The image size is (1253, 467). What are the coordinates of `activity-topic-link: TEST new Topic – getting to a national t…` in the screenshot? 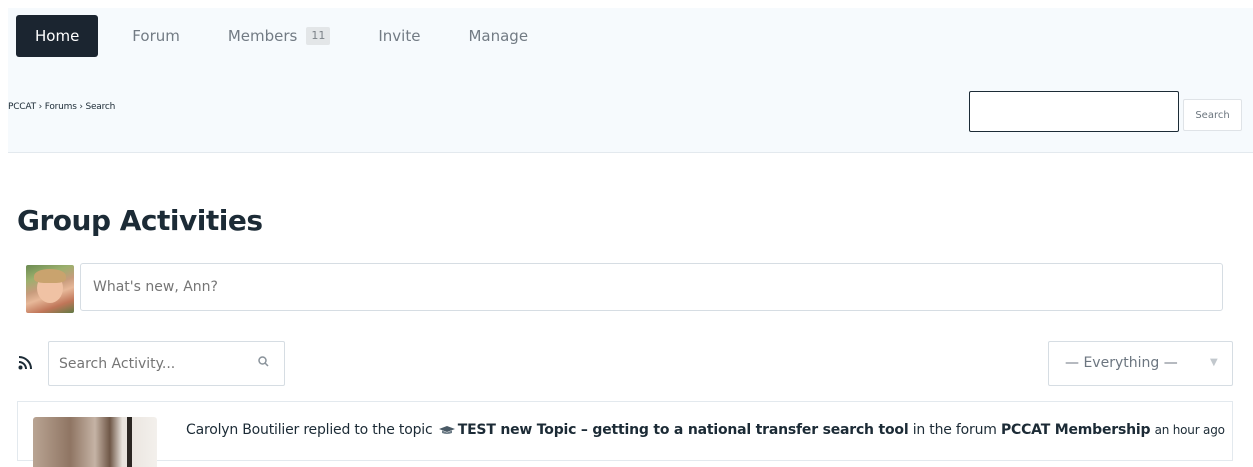 It's located at (683, 430).